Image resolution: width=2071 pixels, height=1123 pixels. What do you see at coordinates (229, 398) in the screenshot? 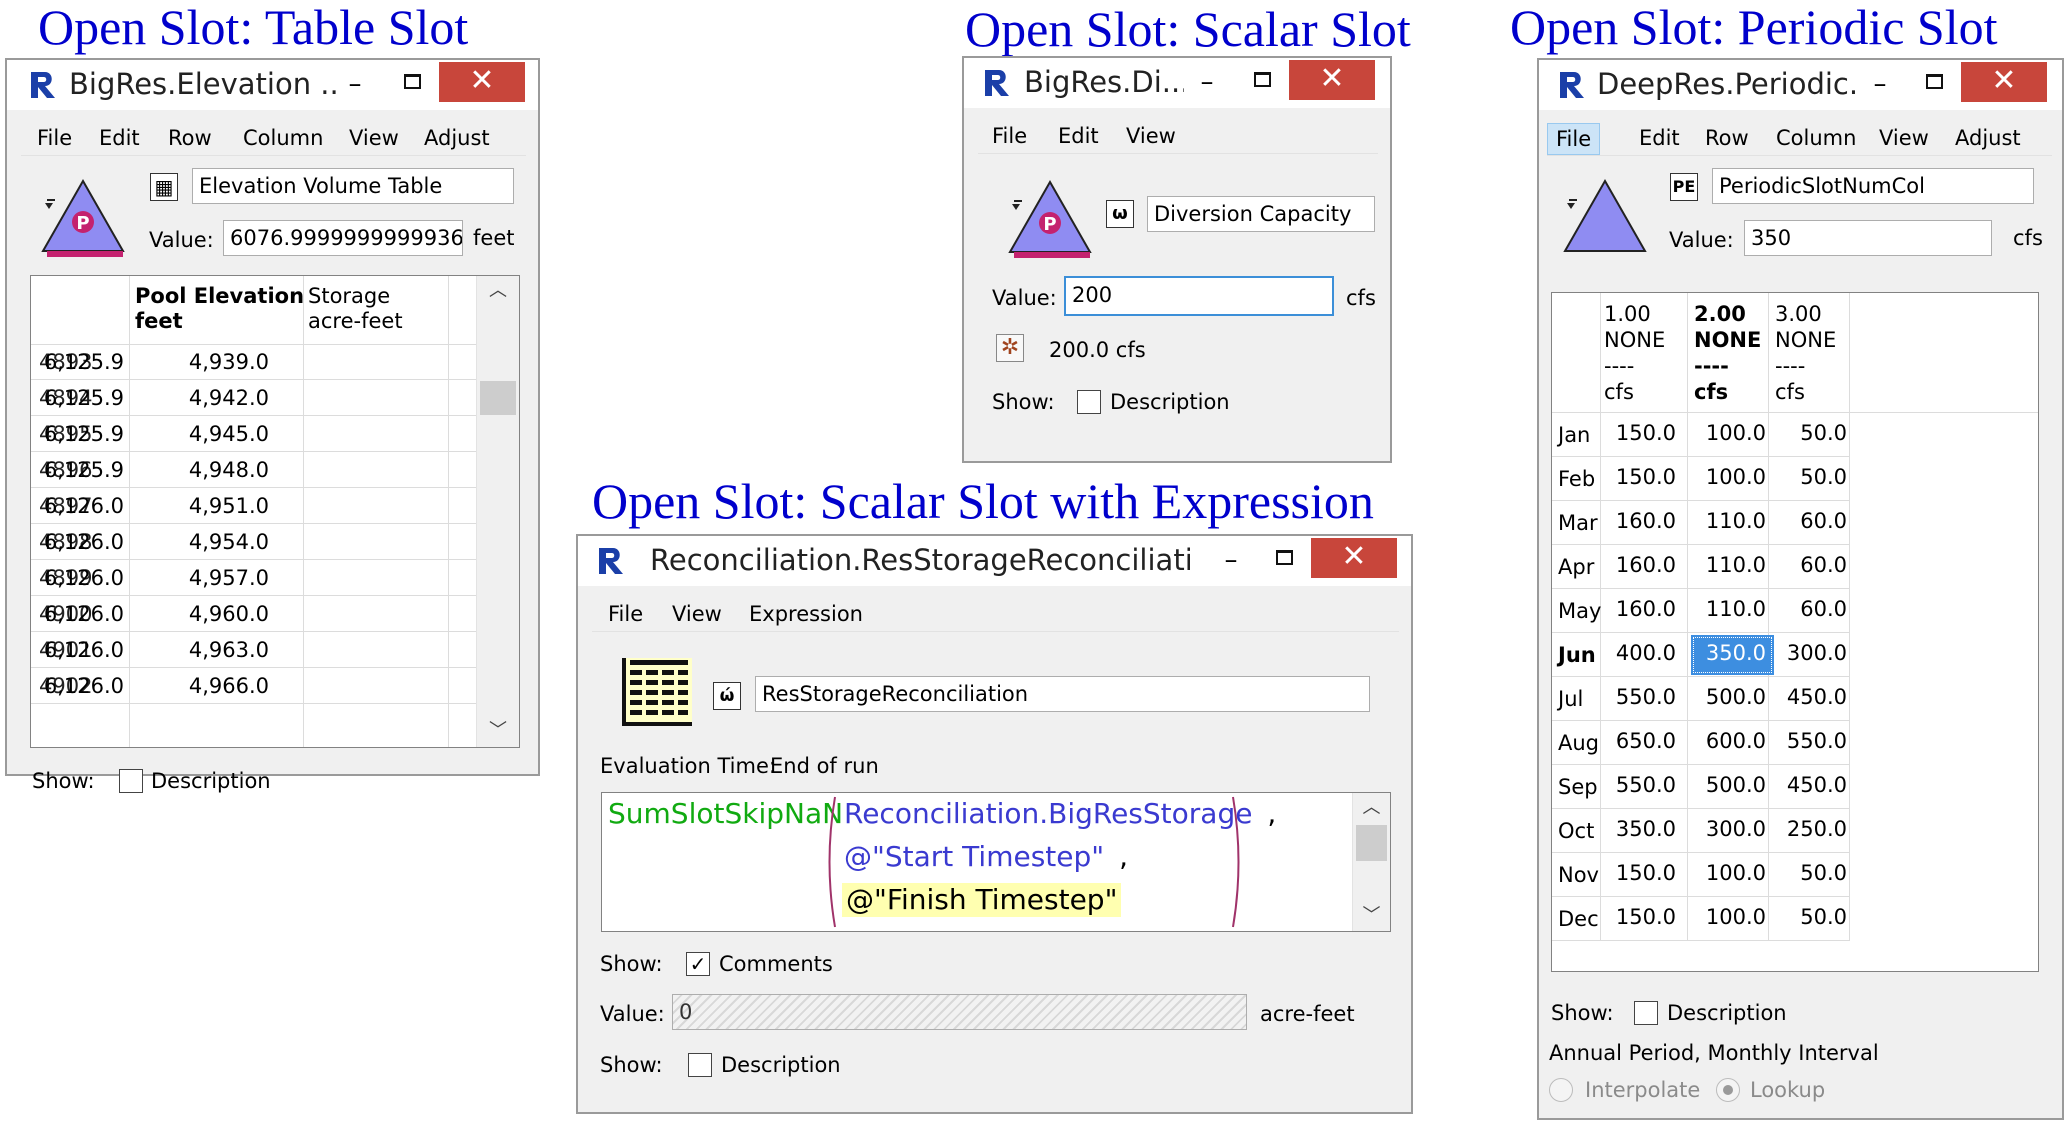
I see `storage-cell: 4,942.0` at bounding box center [229, 398].